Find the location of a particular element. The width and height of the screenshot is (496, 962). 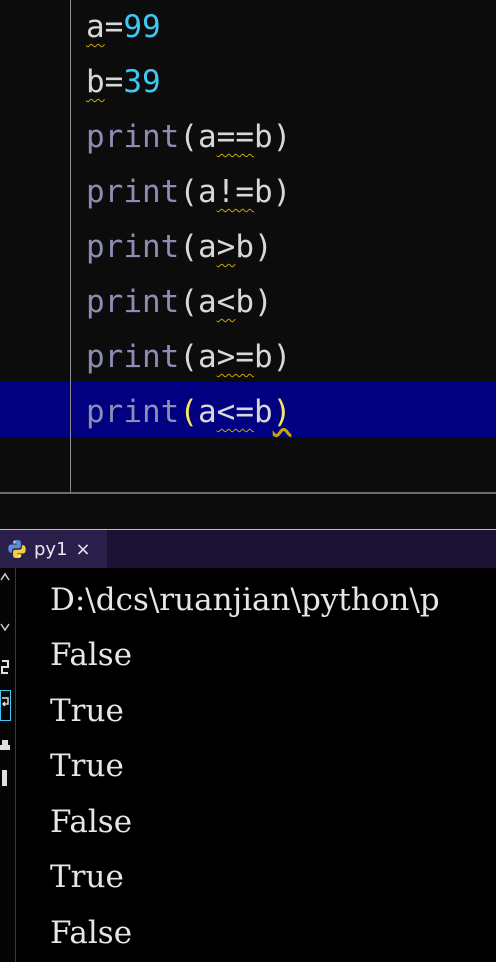

code-line-7: print(a>=b) is located at coordinates (188, 357).